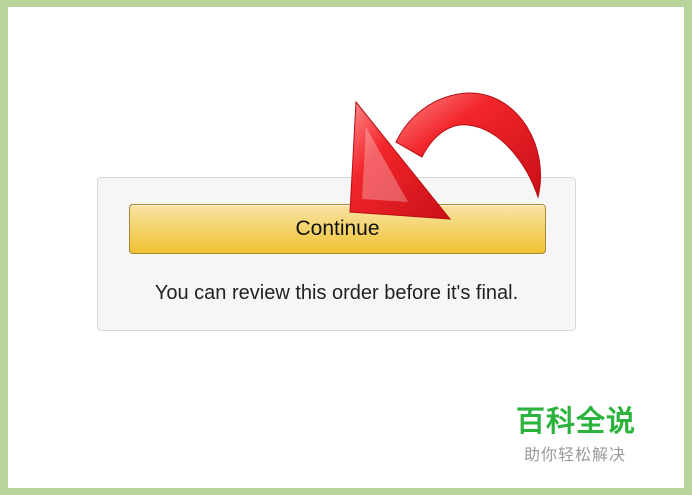 This screenshot has width=692, height=495. I want to click on pointing-arrow-icon, so click(445, 156).